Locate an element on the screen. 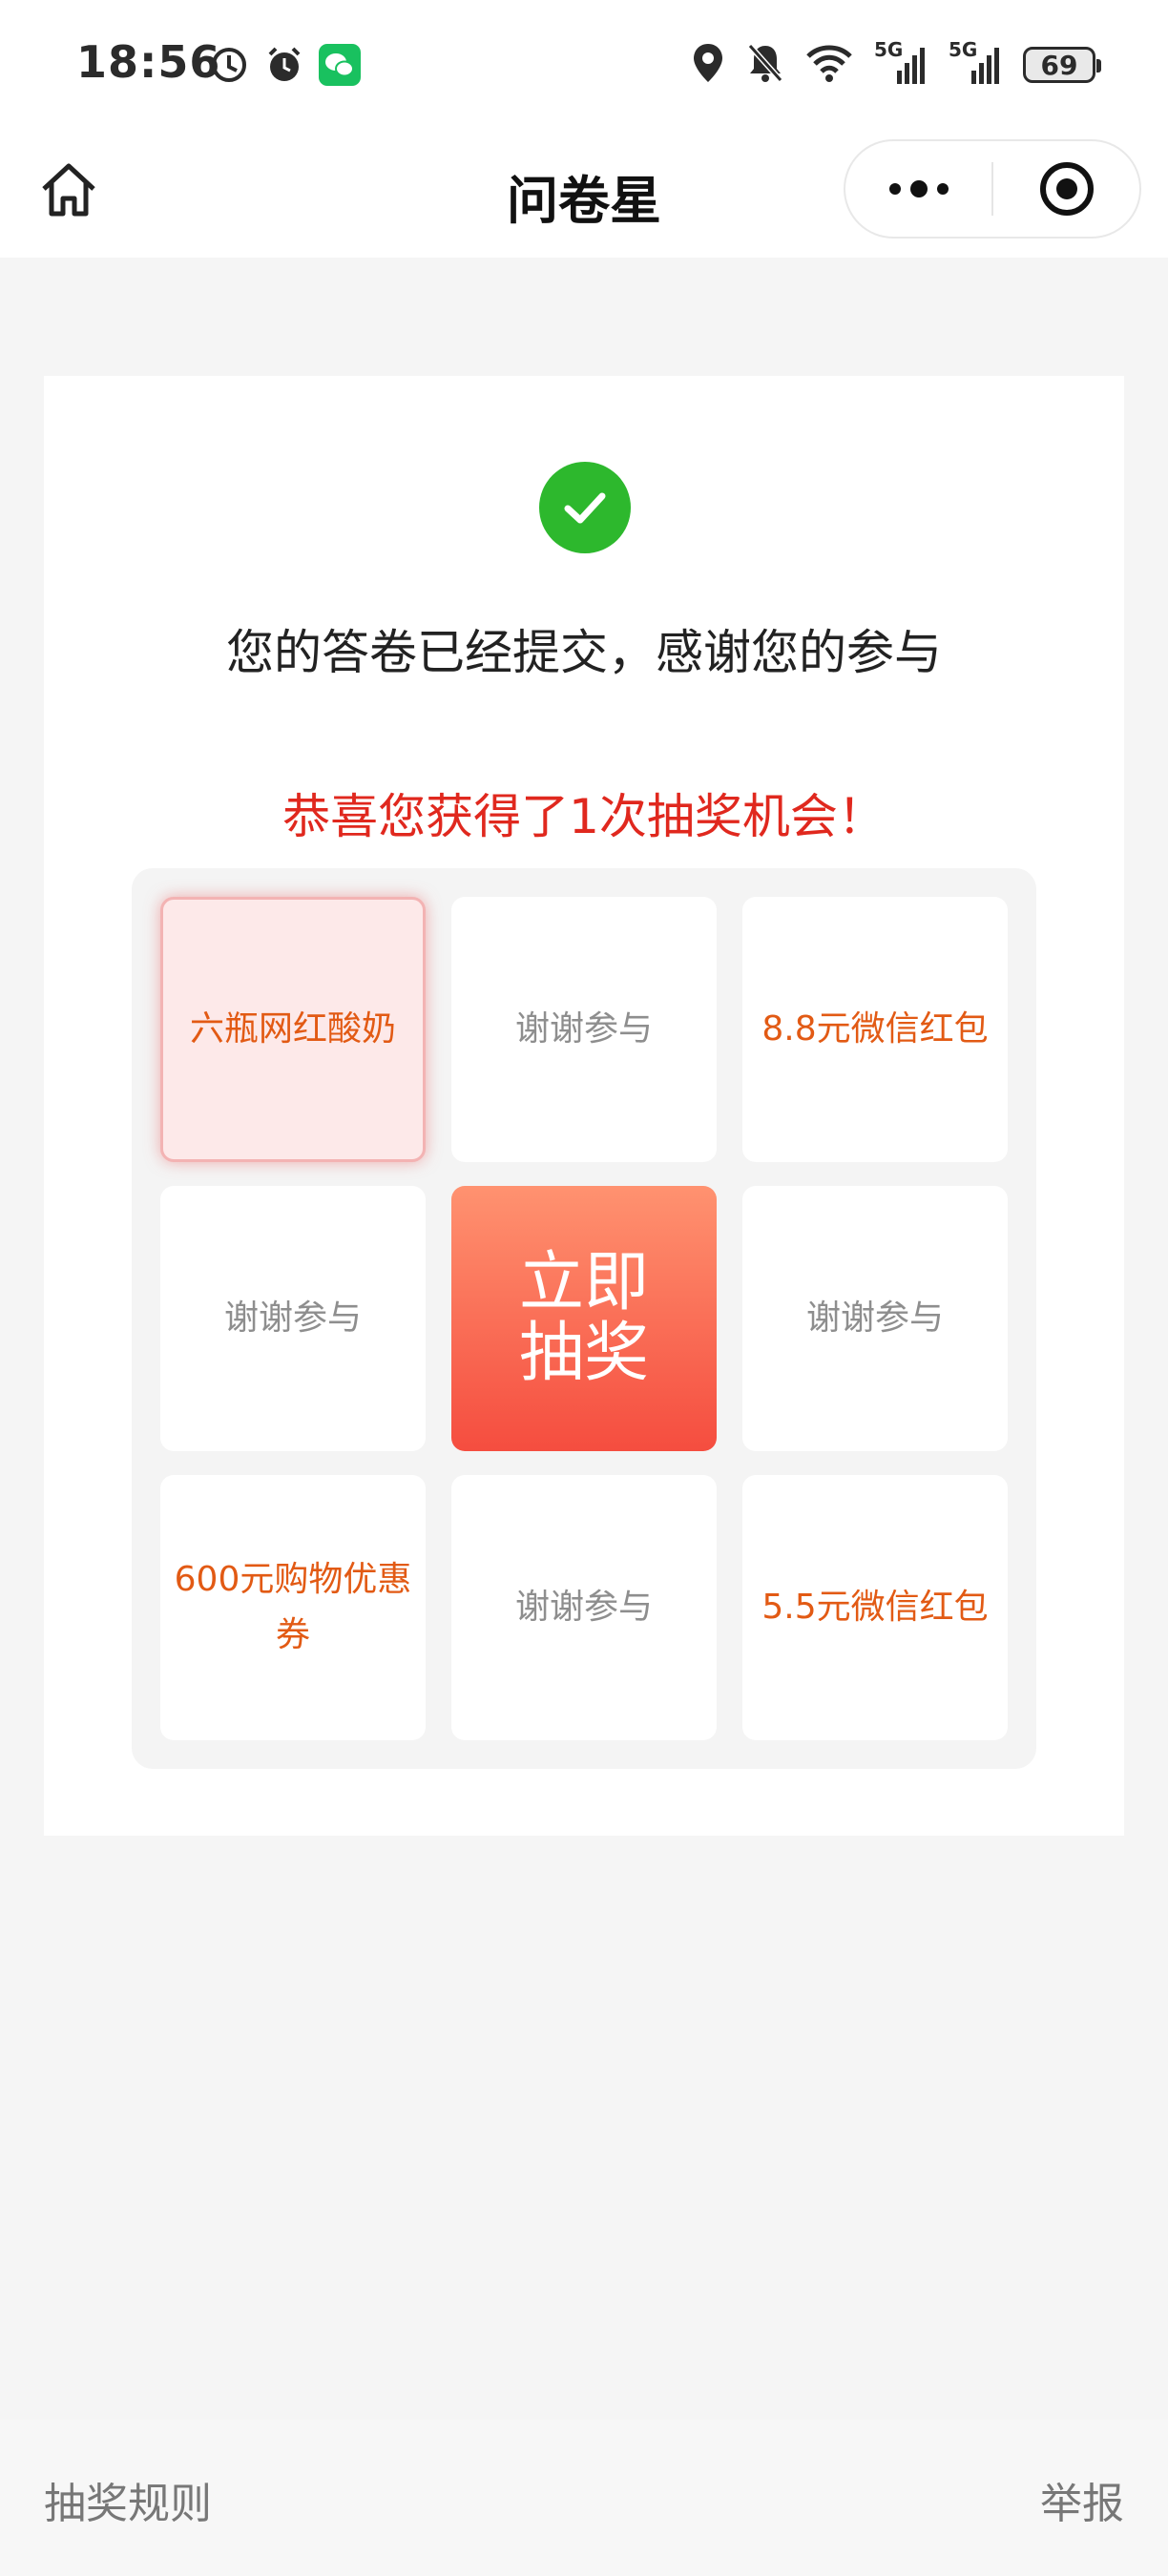 The width and height of the screenshot is (1168, 2576). close-mini-program-button is located at coordinates (1066, 189).